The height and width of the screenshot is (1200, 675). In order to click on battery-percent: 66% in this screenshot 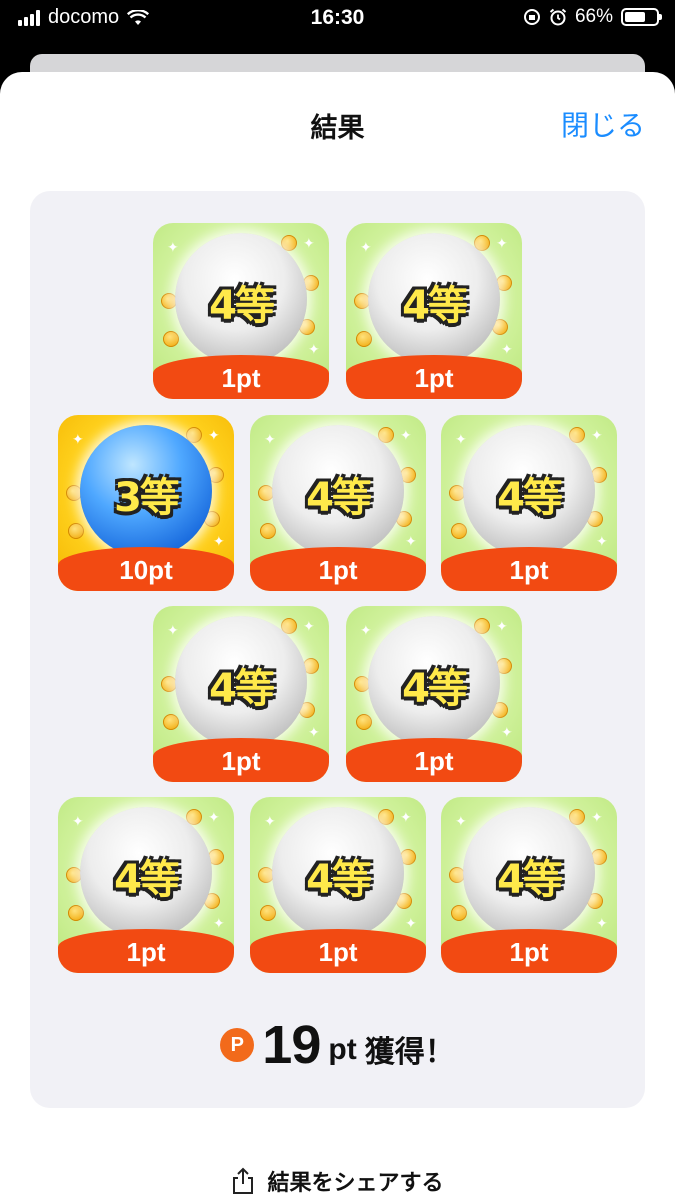, I will do `click(593, 16)`.